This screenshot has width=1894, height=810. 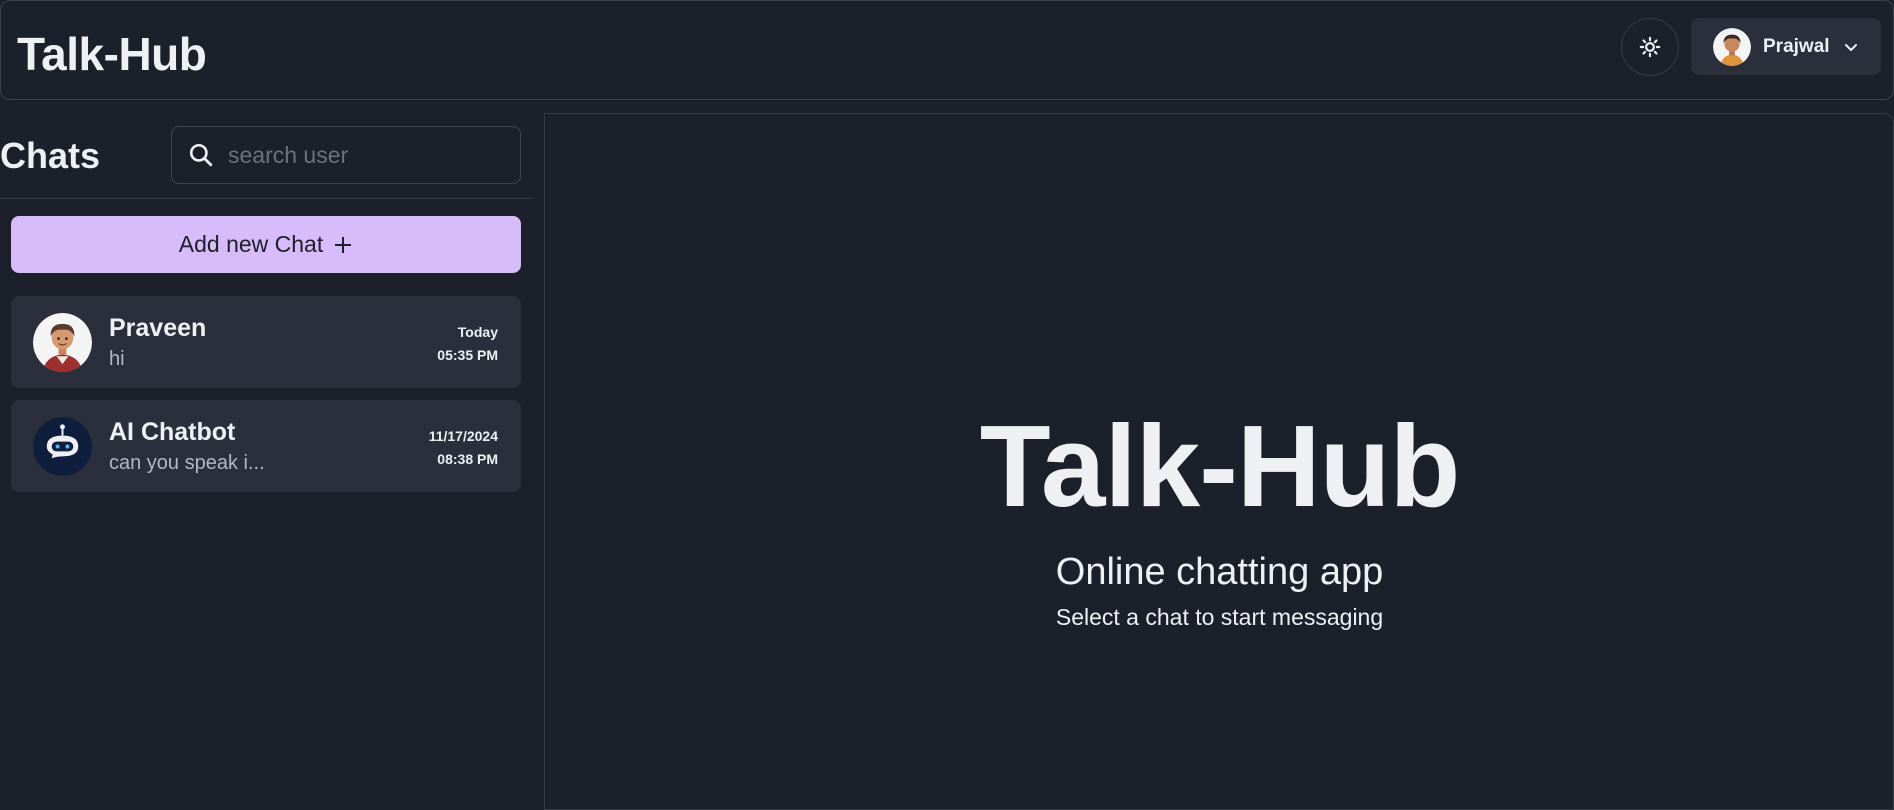 What do you see at coordinates (343, 244) in the screenshot?
I see `plus-icon` at bounding box center [343, 244].